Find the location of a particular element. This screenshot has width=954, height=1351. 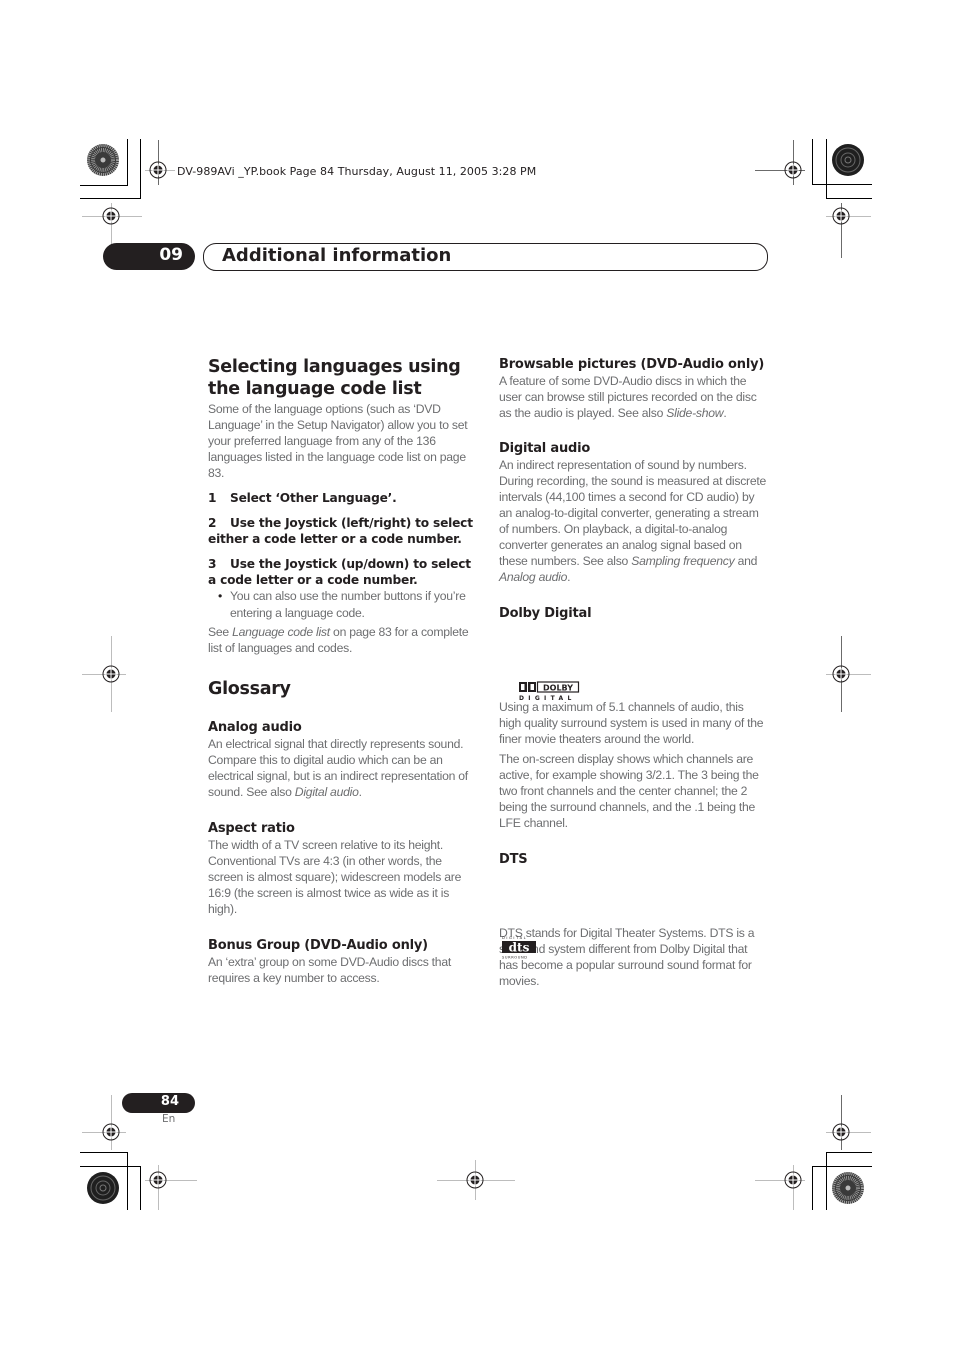

cross-reference: Sampling frequency is located at coordinates (683, 561).